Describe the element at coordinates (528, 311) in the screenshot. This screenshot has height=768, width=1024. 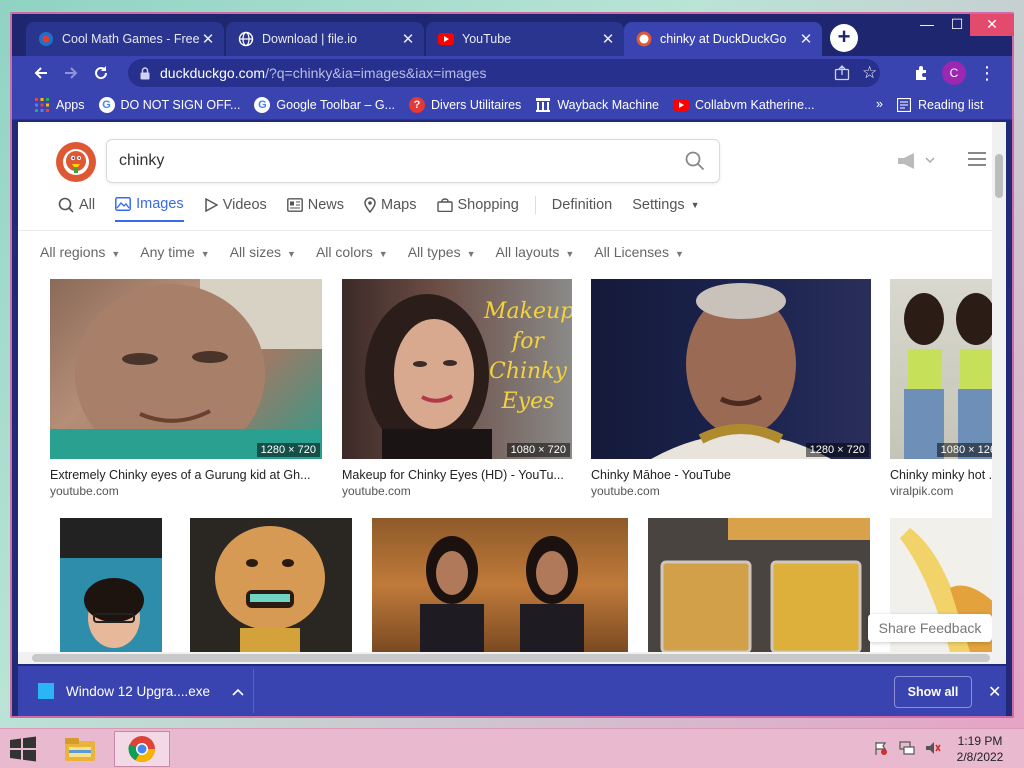
I see `overlay-line: Makeup` at that location.